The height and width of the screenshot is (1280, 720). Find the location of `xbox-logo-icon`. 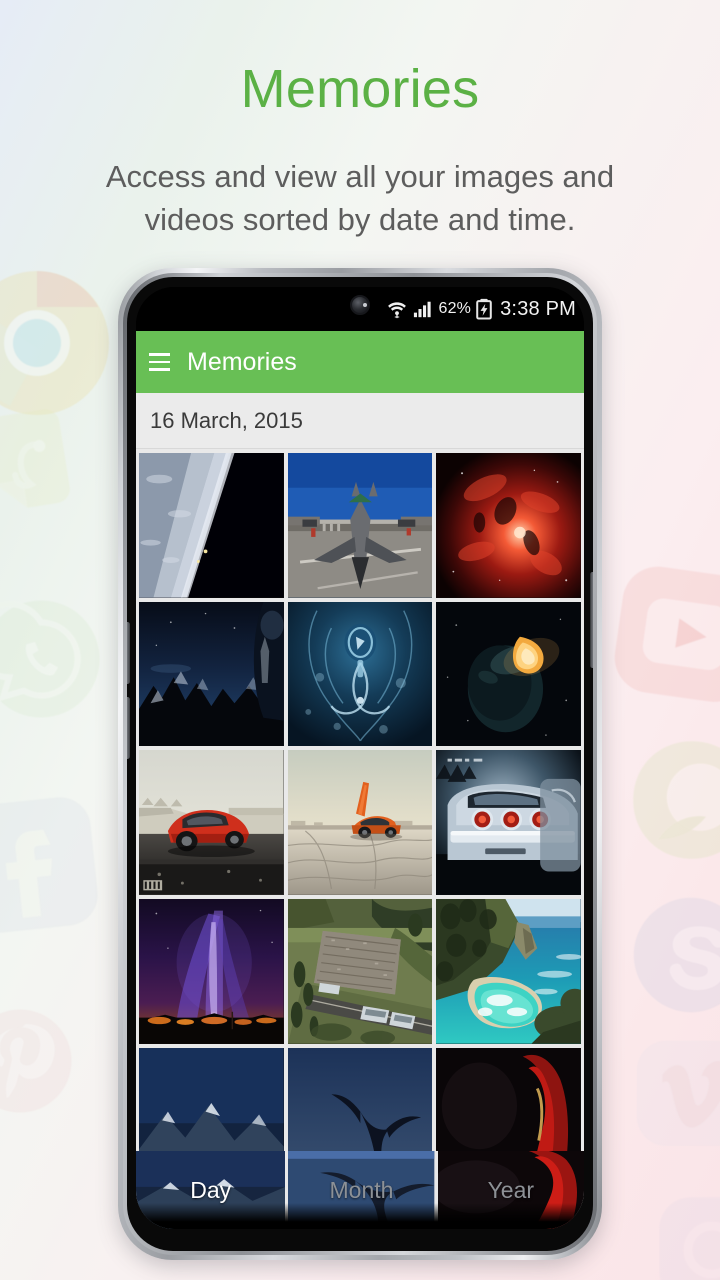

xbox-logo-icon is located at coordinates (671, 800).